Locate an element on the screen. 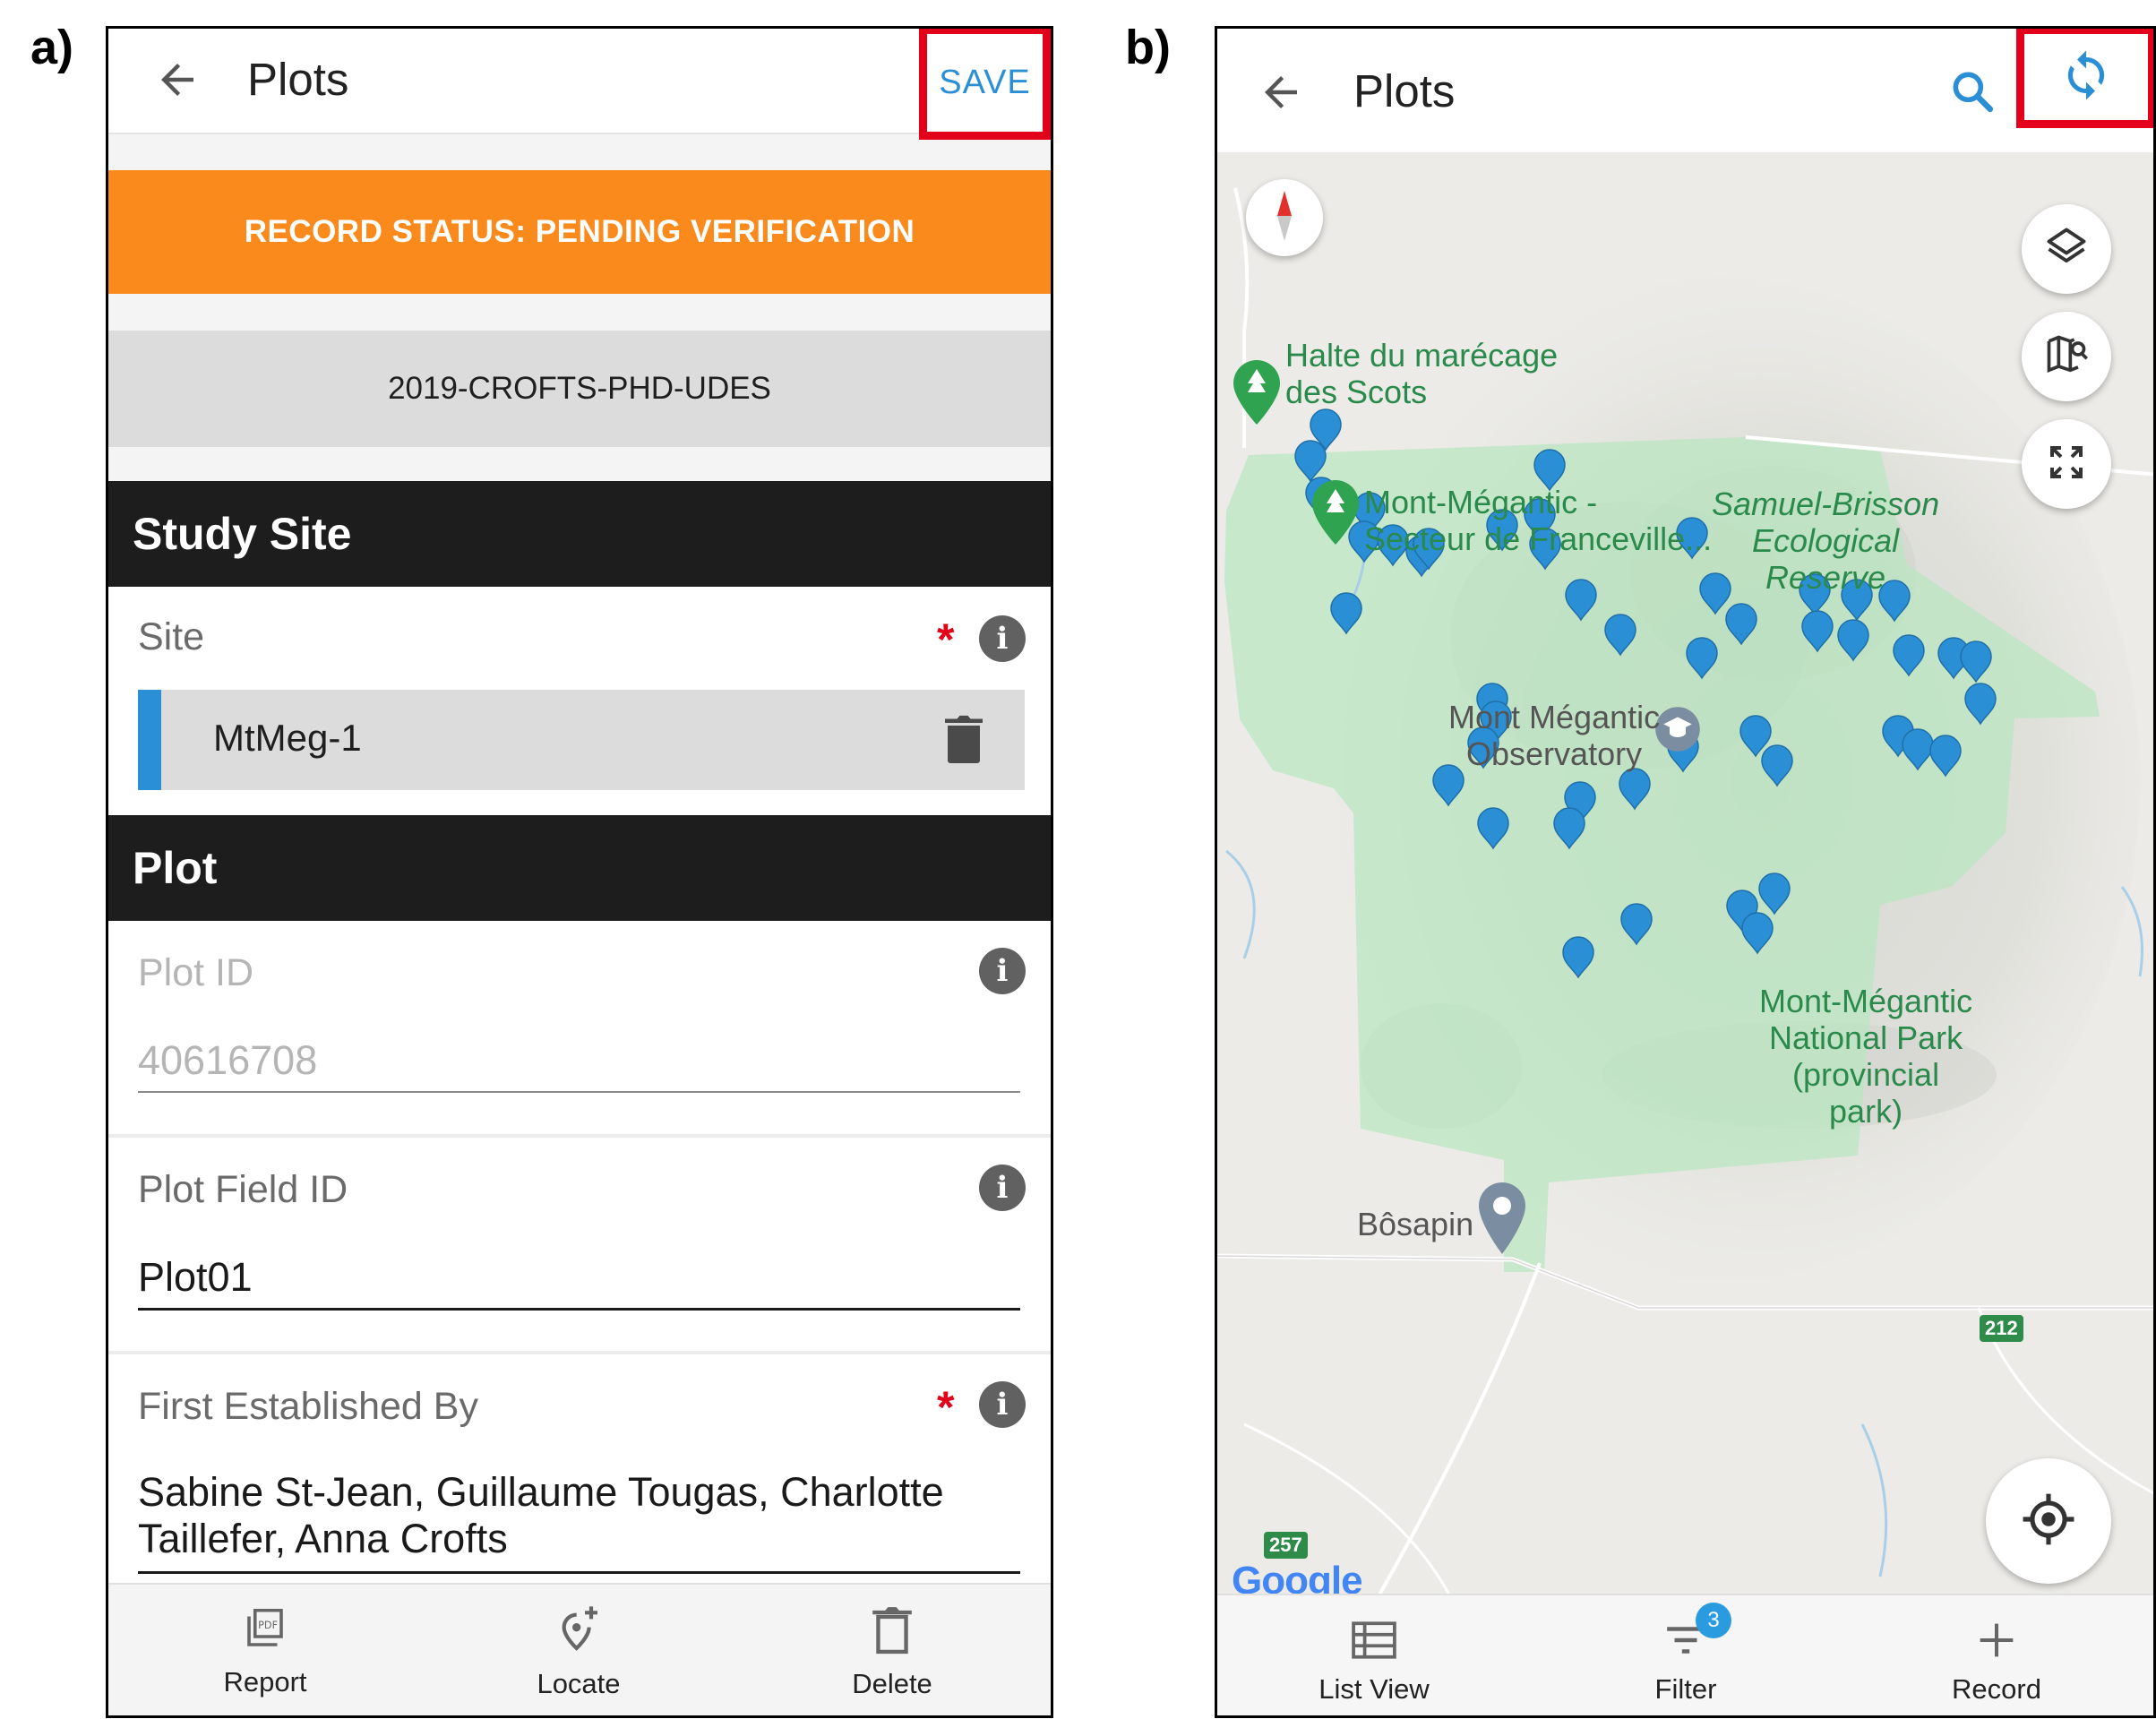 Image resolution: width=2156 pixels, height=1719 pixels. panel-label-b: b) is located at coordinates (1148, 47).